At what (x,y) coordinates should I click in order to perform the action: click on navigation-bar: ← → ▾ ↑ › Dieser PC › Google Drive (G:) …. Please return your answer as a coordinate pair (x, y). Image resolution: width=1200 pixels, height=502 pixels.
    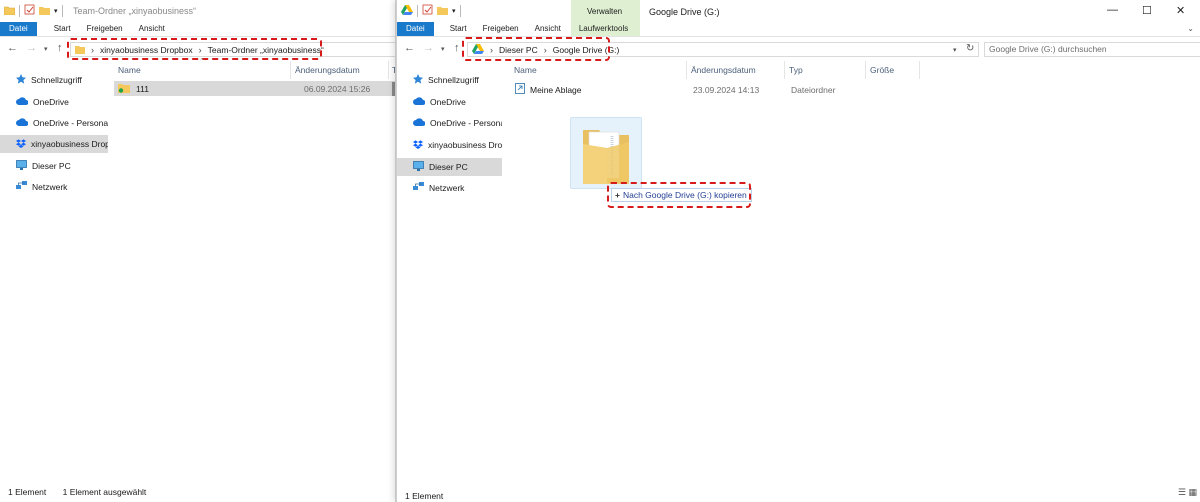
    Looking at the image, I should click on (798, 49).